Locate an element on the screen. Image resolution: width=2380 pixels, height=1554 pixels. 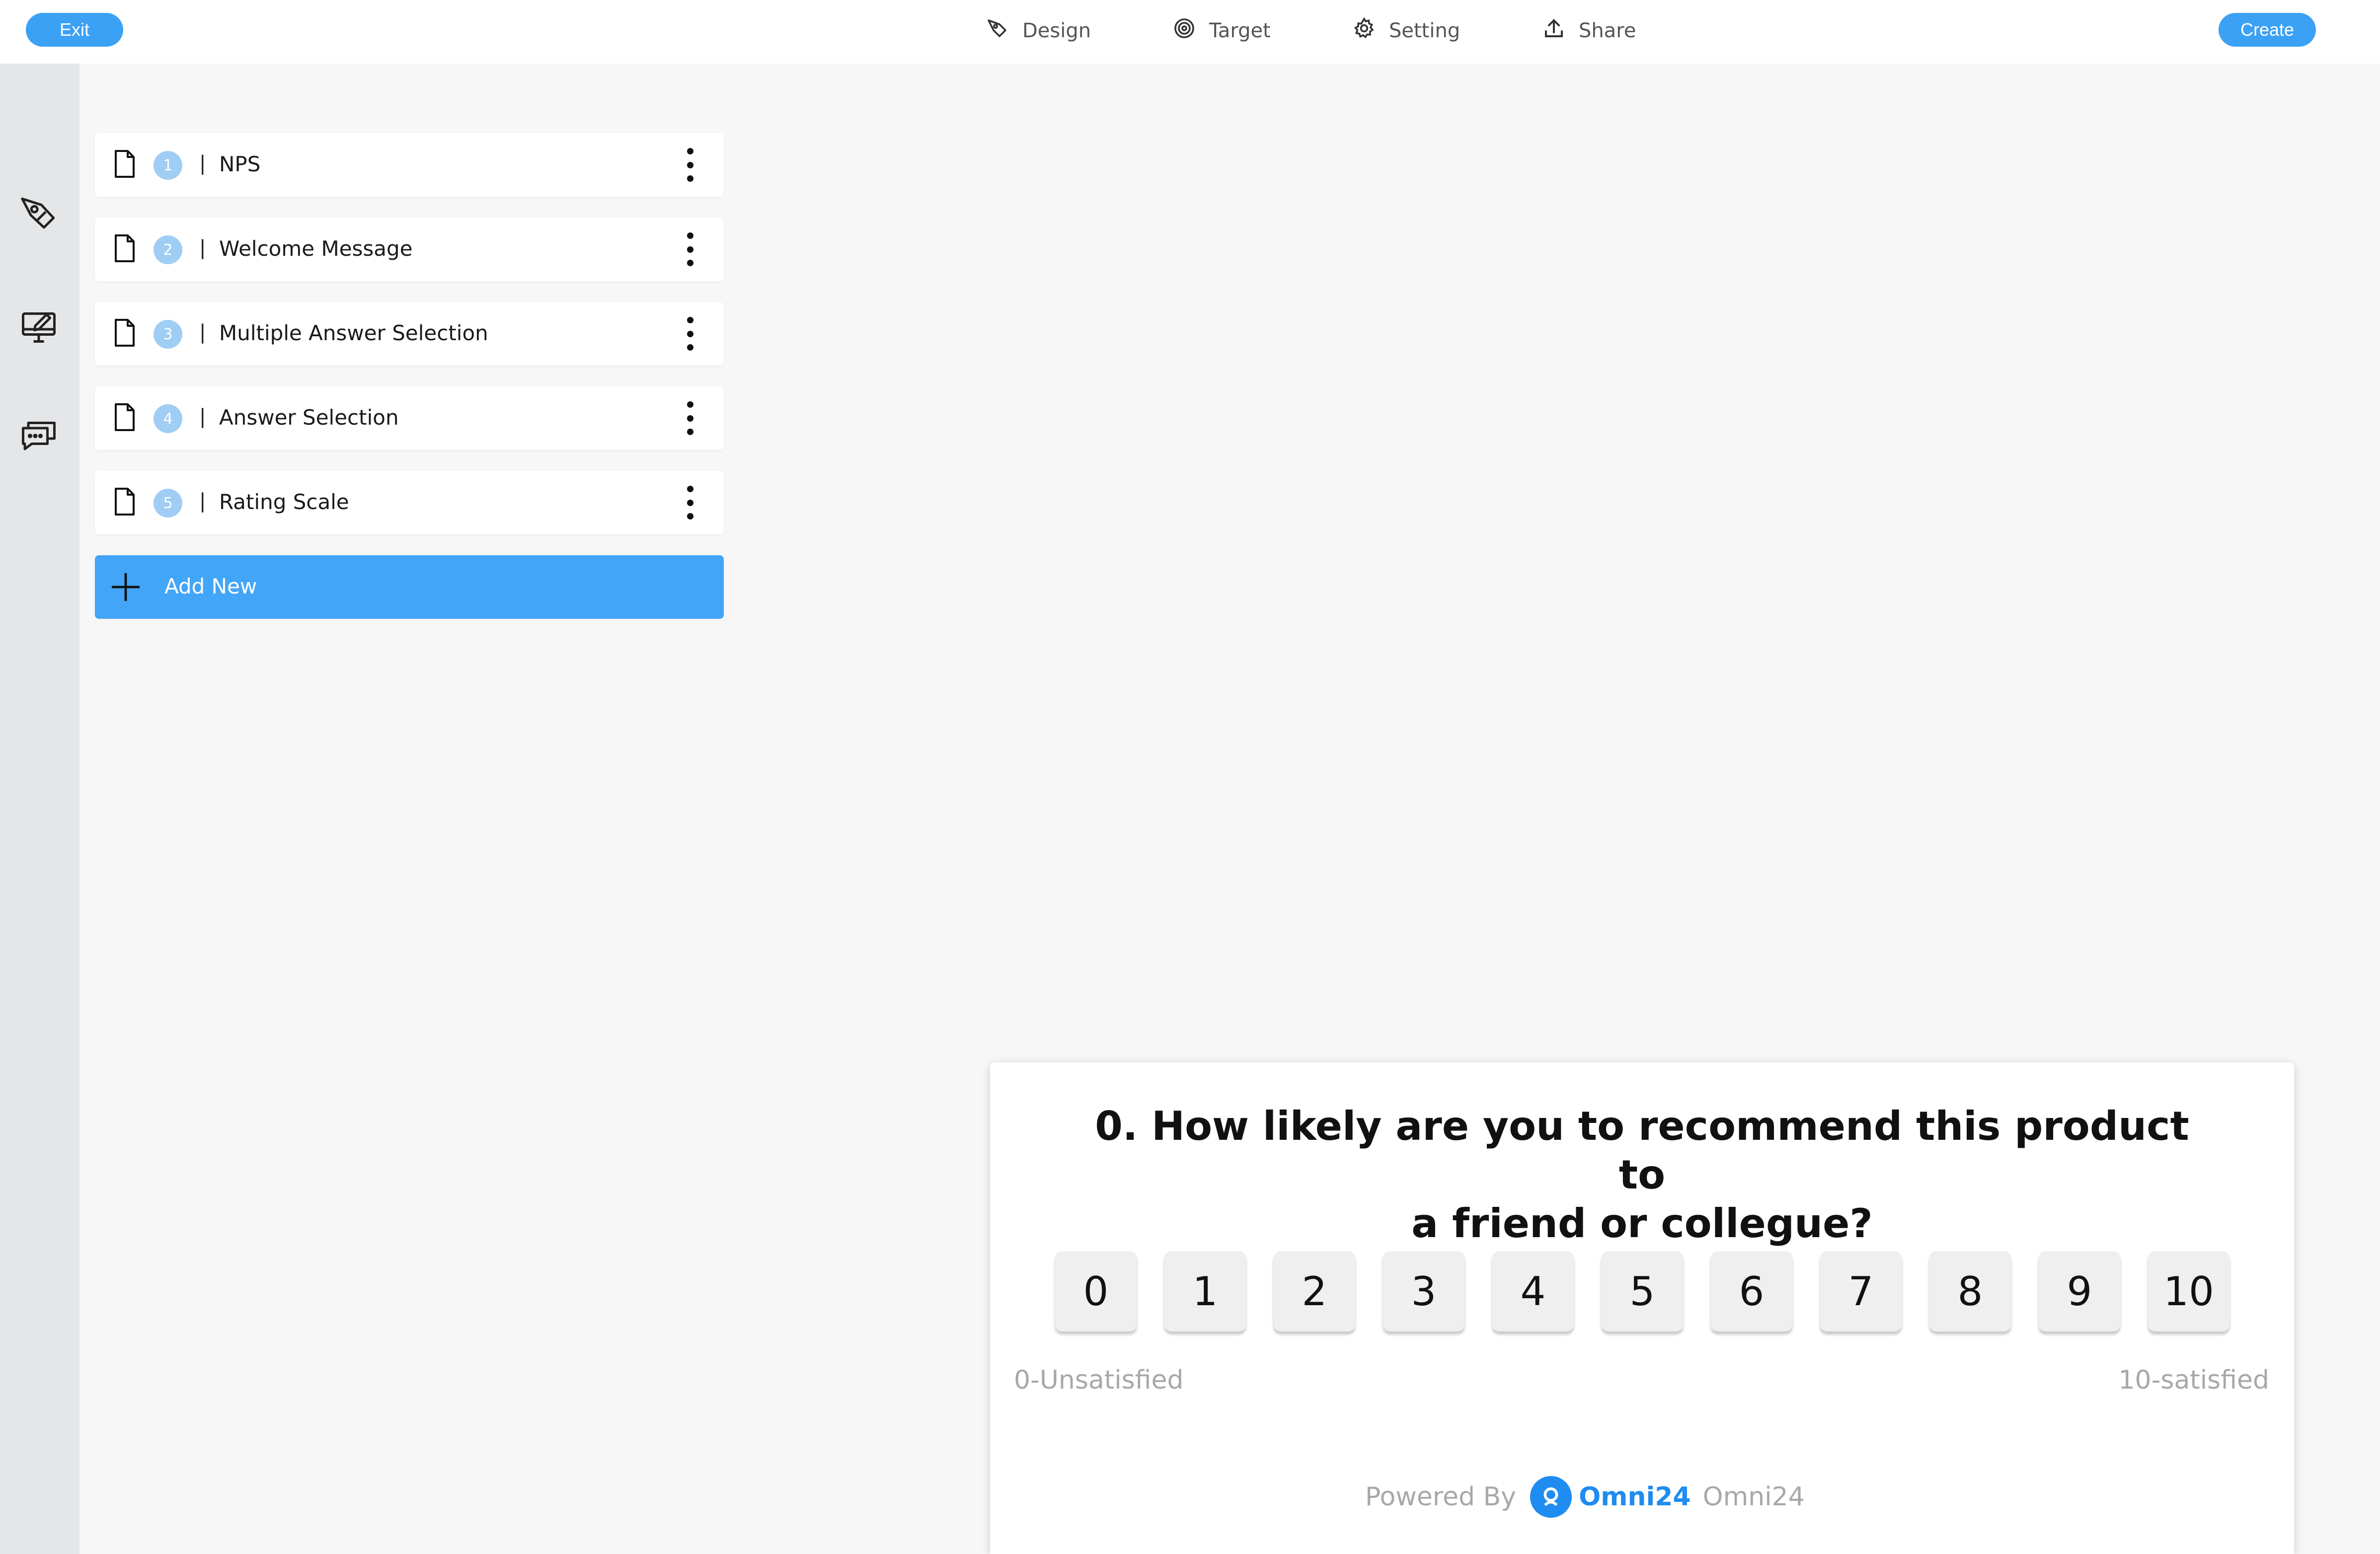
score-button-1: 1 is located at coordinates (1205, 1292).